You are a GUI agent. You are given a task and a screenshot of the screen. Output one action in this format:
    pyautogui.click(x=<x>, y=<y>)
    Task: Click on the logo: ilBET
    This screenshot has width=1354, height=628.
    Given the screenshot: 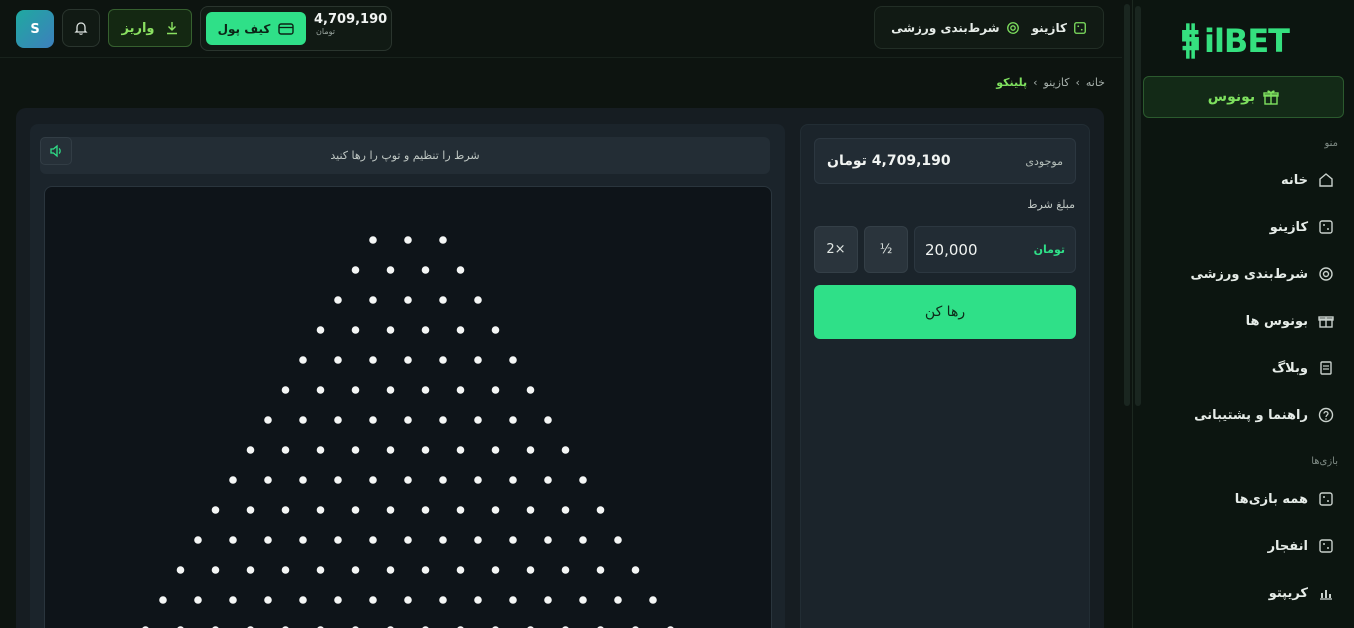 What is the action you would take?
    pyautogui.click(x=1234, y=41)
    